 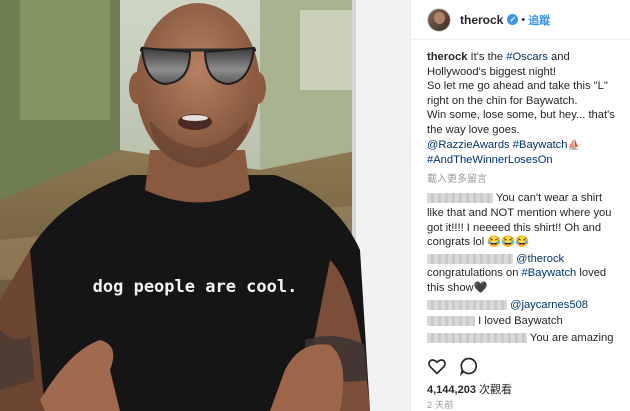 I want to click on post-timestamp: 2 天前, so click(x=440, y=404).